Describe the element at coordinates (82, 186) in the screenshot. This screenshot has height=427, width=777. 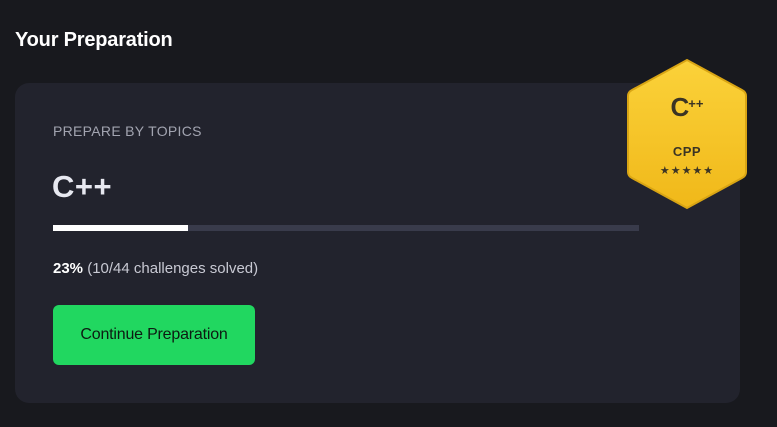
I see `topic-title: C++` at that location.